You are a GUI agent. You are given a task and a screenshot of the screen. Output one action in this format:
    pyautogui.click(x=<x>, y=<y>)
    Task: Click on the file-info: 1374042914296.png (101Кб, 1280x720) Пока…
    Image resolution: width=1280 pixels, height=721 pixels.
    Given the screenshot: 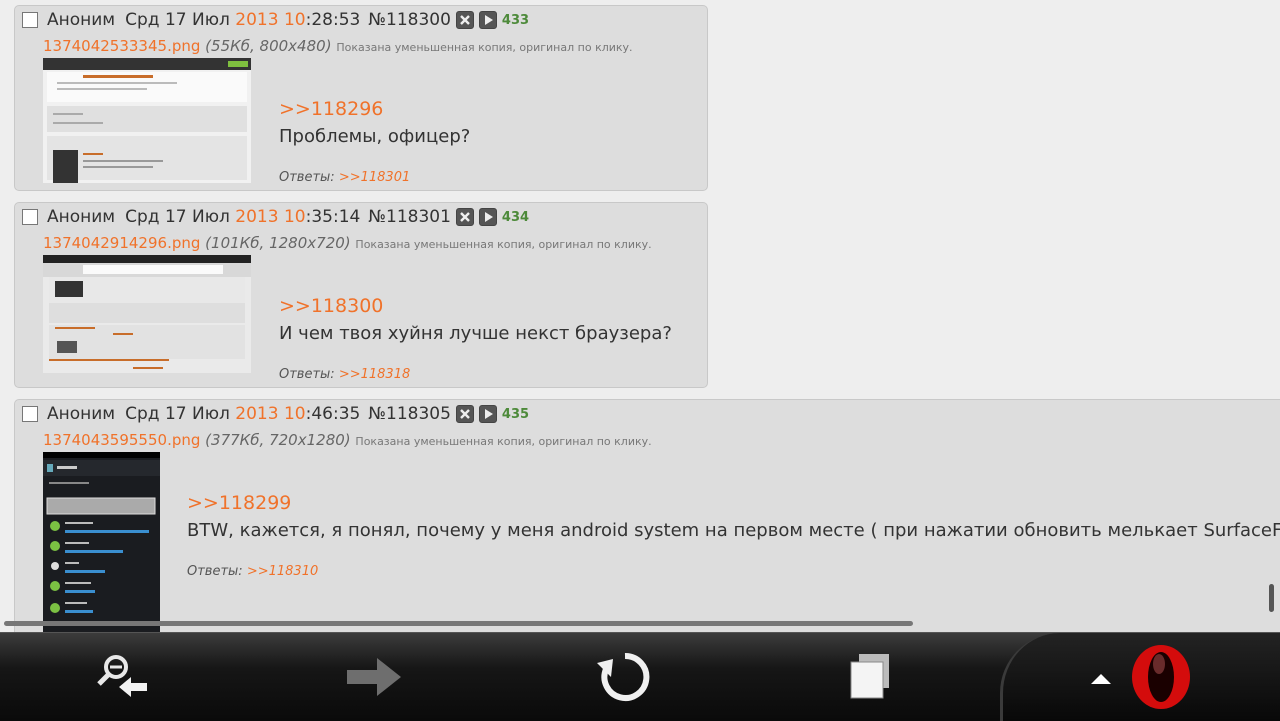 What is the action you would take?
    pyautogui.click(x=347, y=243)
    